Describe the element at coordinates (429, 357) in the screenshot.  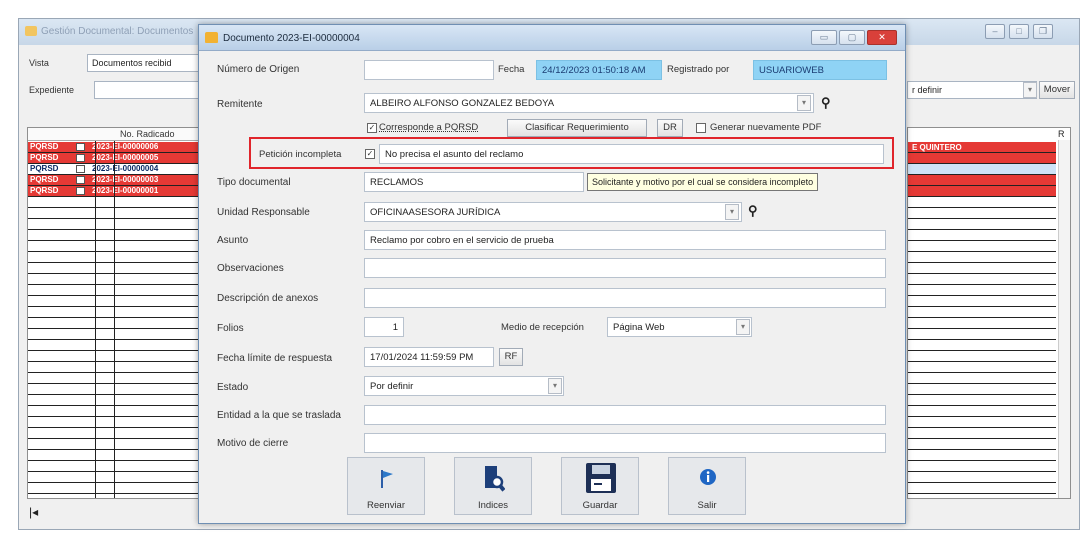
I see `fecha-limite-field: 17/01/2024 11:59:59 PM` at that location.